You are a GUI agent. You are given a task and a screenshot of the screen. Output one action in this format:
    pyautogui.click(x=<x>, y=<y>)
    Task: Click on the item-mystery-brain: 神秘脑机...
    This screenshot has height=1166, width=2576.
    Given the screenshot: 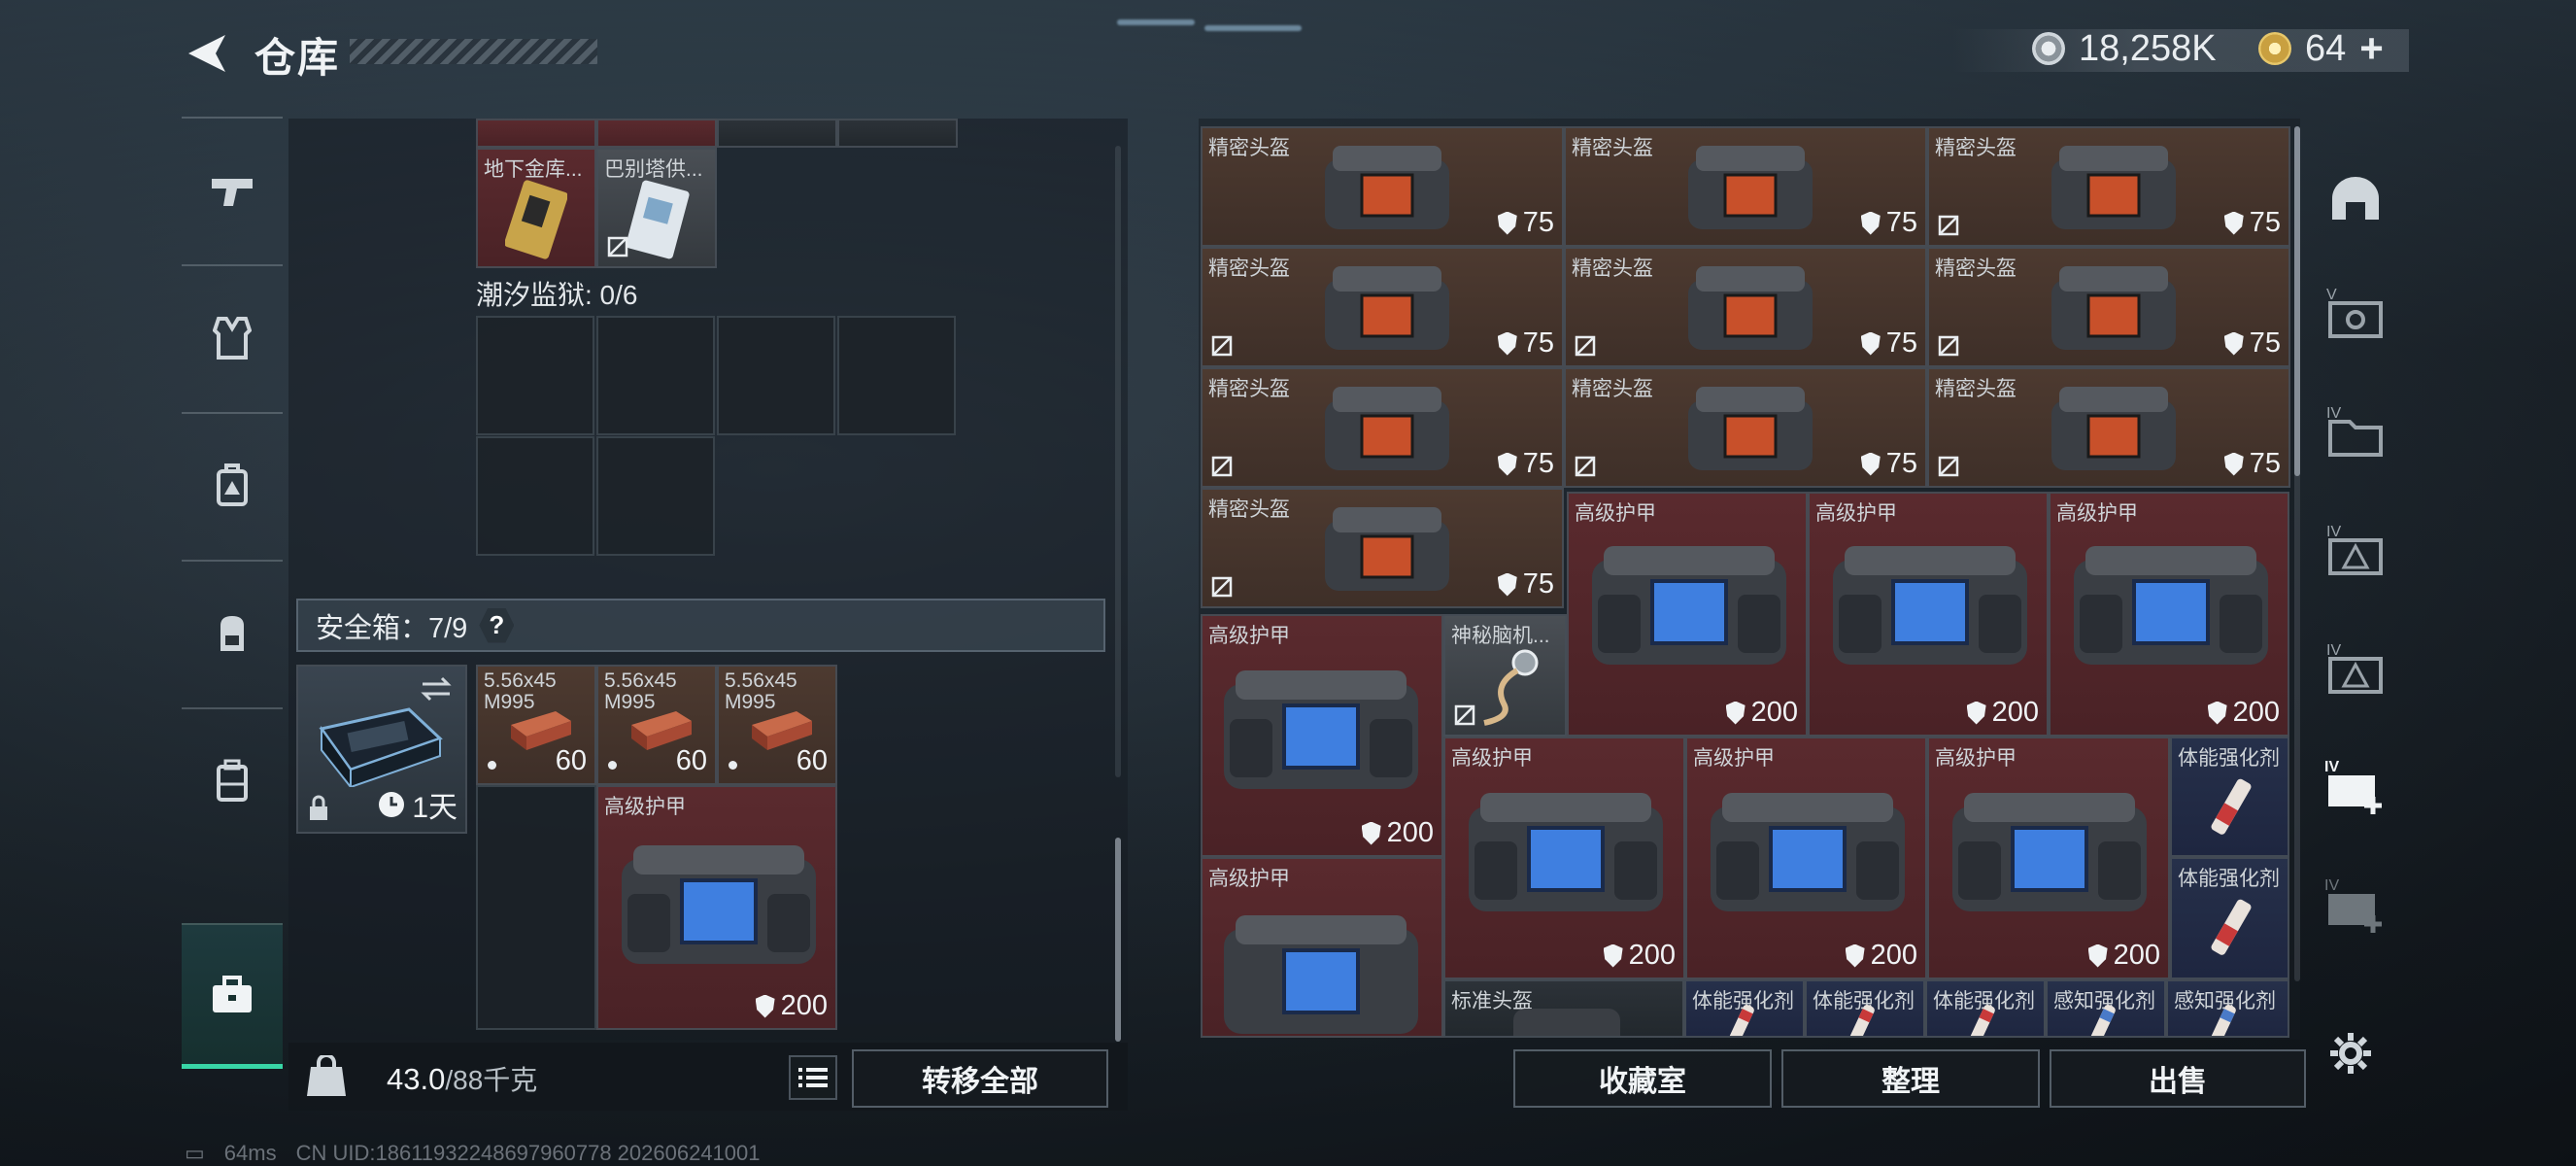 What is the action you would take?
    pyautogui.click(x=1505, y=675)
    